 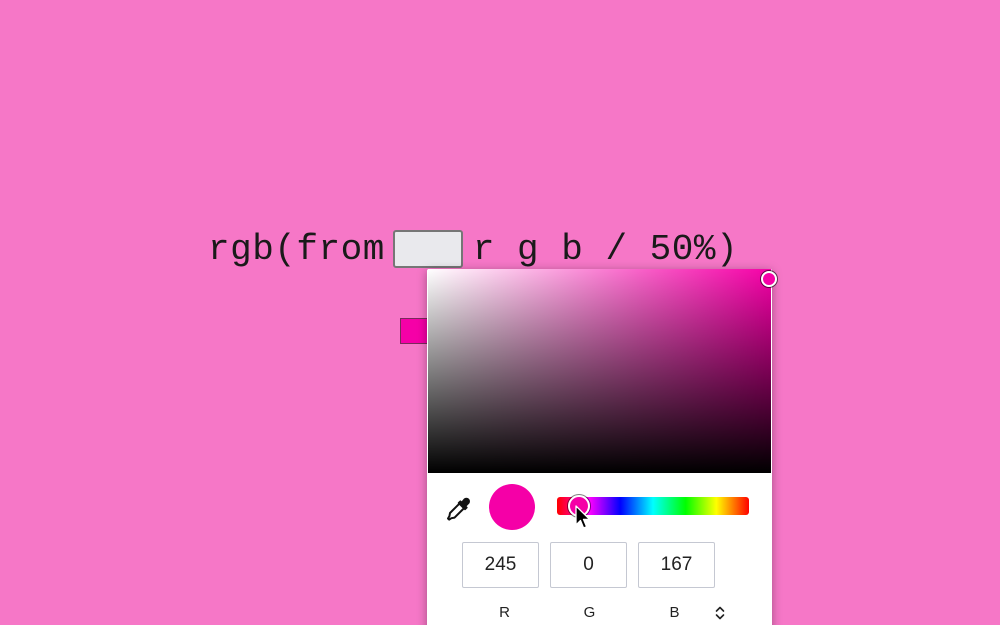 I want to click on green-channel-label: G, so click(x=589, y=612).